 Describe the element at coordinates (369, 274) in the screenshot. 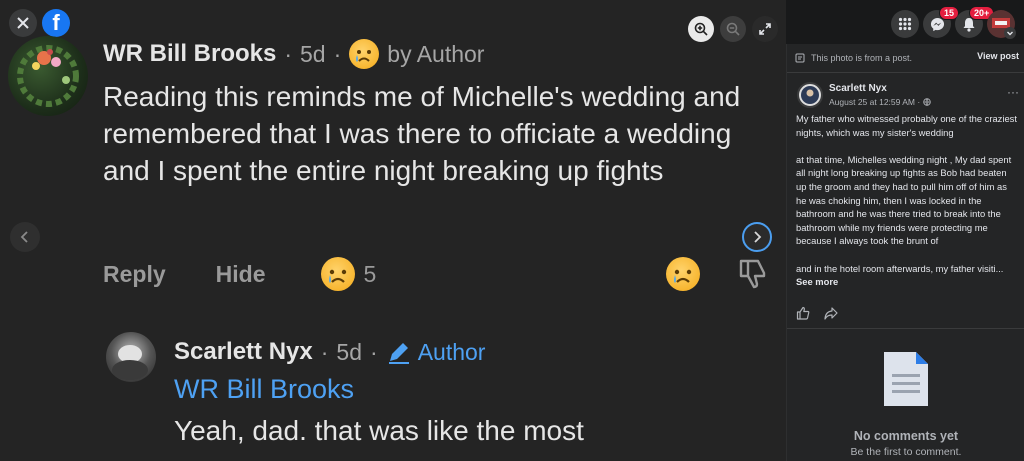

I see `reaction-count: 5` at that location.